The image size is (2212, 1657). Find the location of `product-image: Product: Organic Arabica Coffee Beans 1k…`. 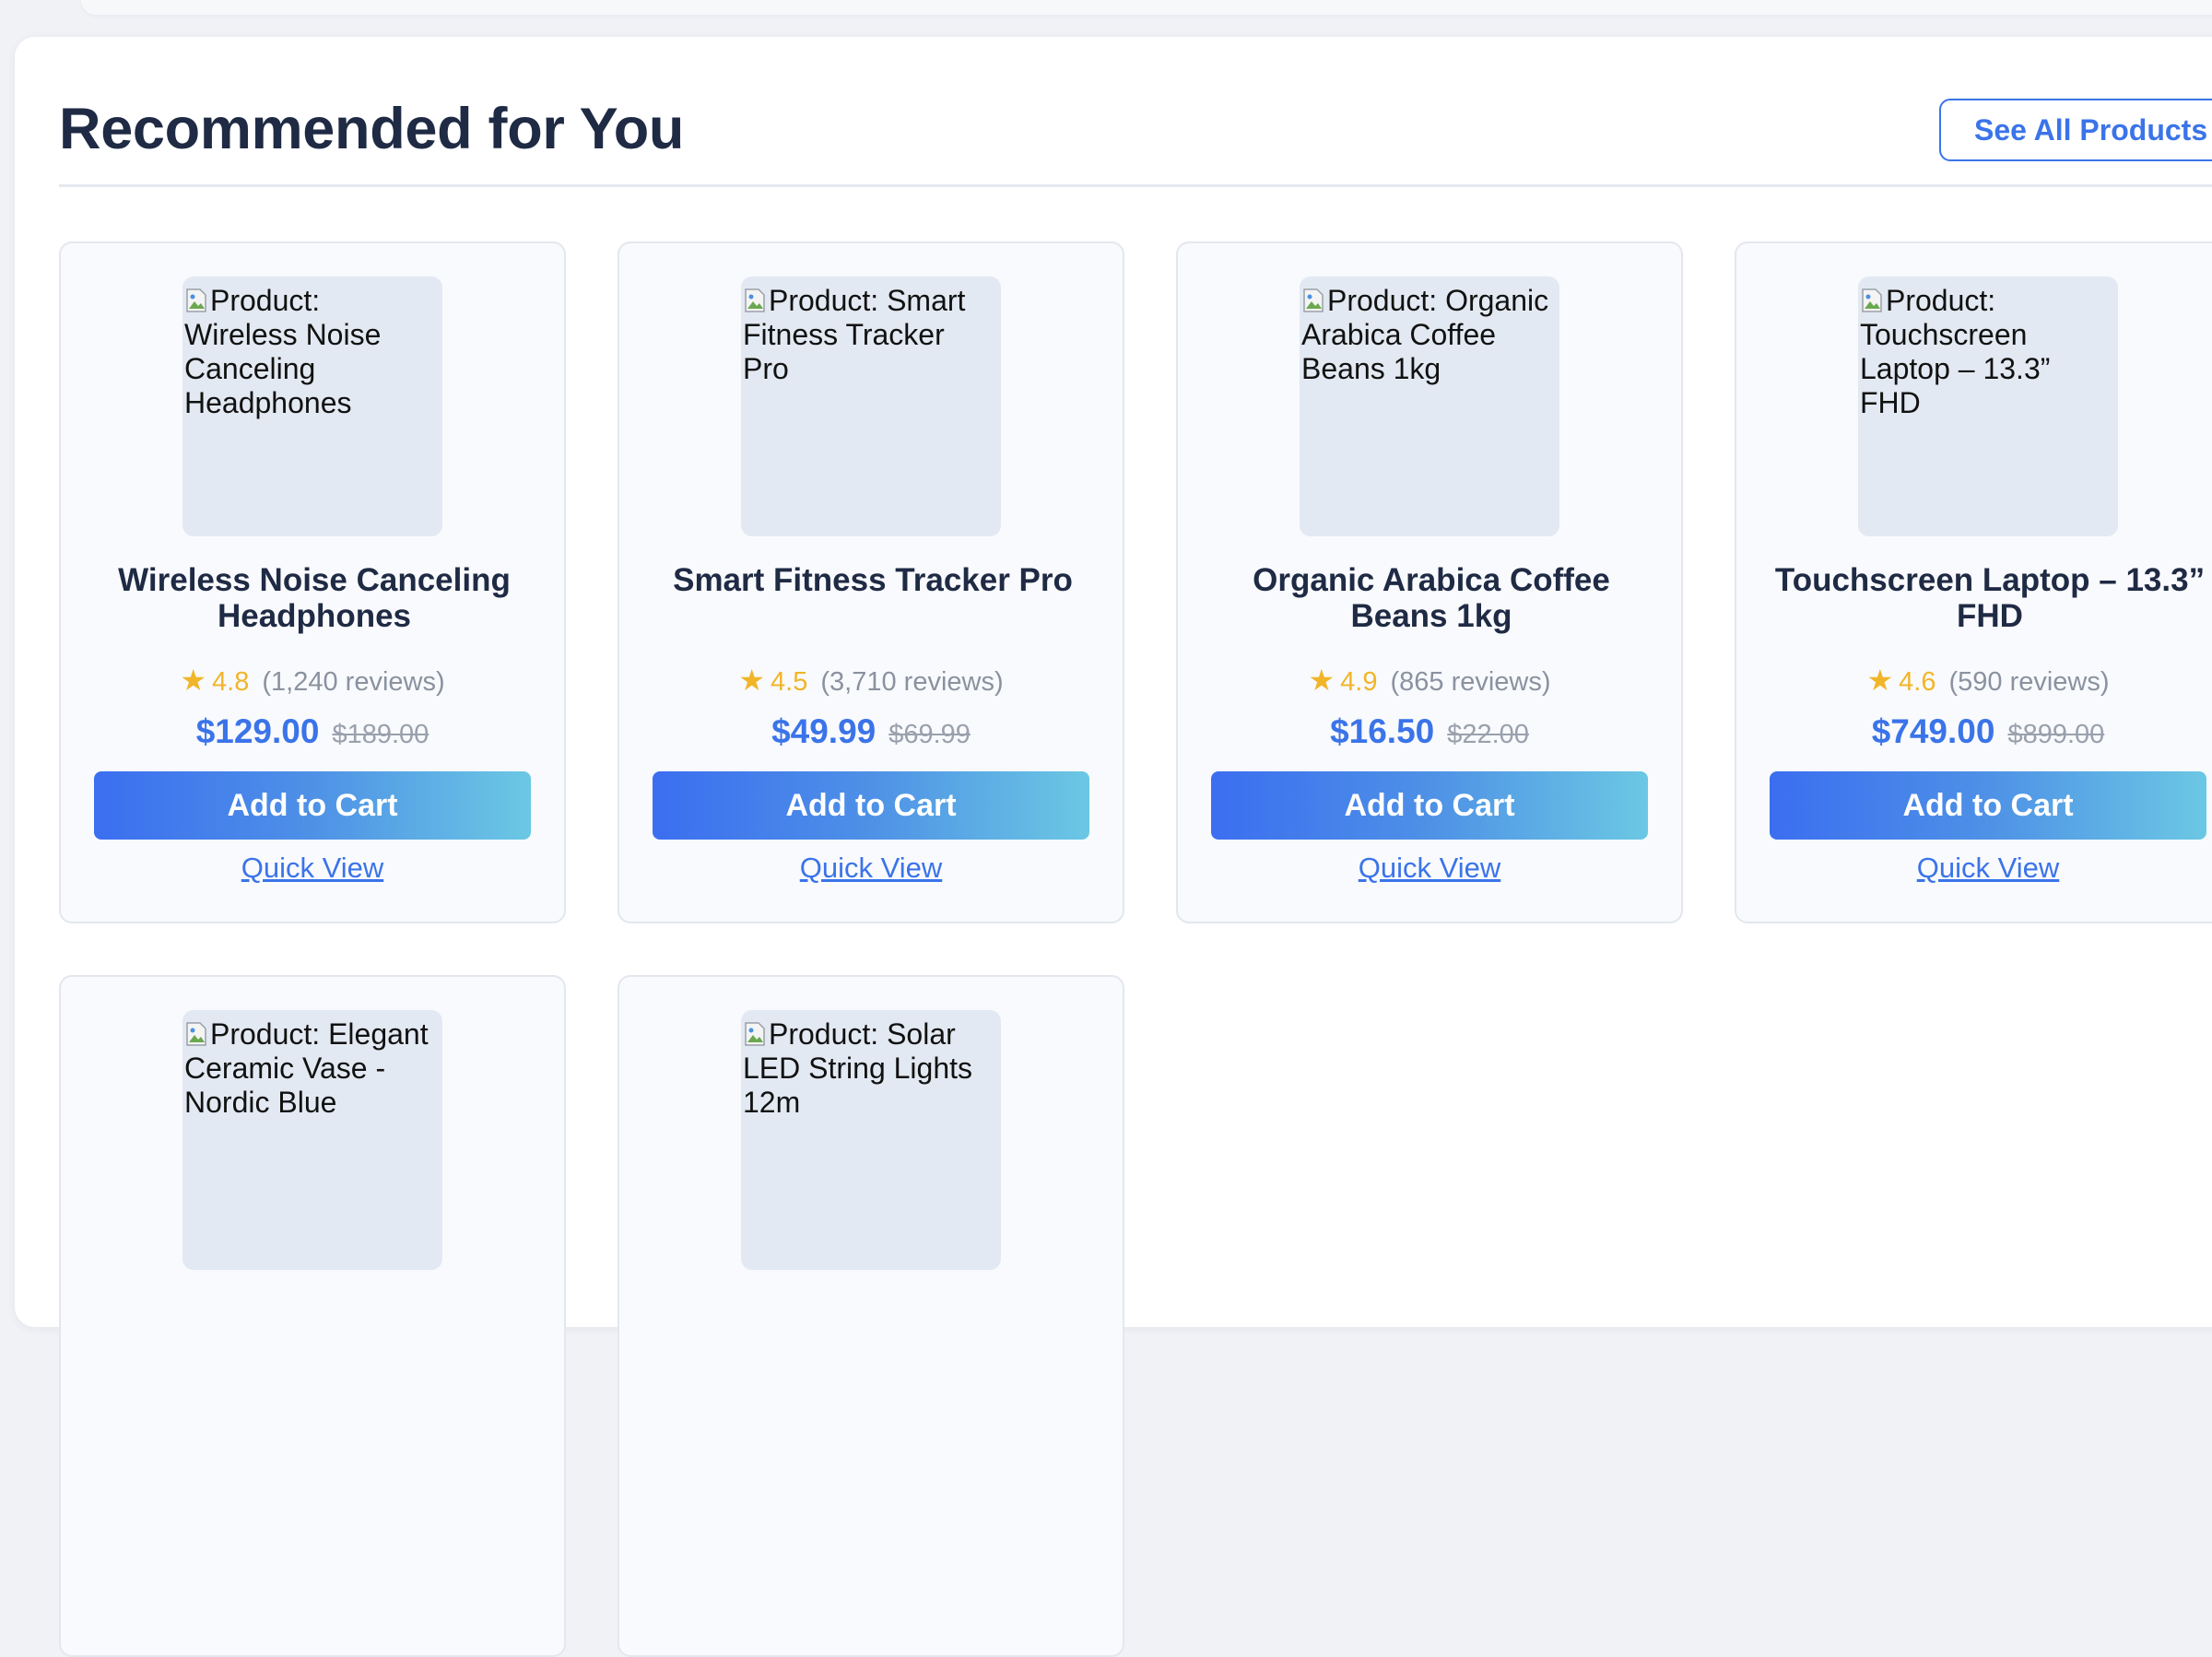

product-image: Product: Organic Arabica Coffee Beans 1k… is located at coordinates (1429, 406).